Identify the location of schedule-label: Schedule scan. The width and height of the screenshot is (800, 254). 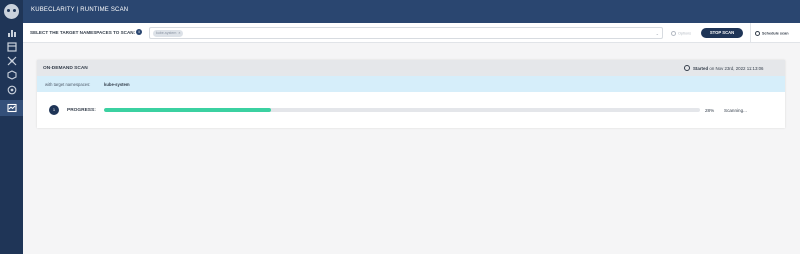
(775, 33).